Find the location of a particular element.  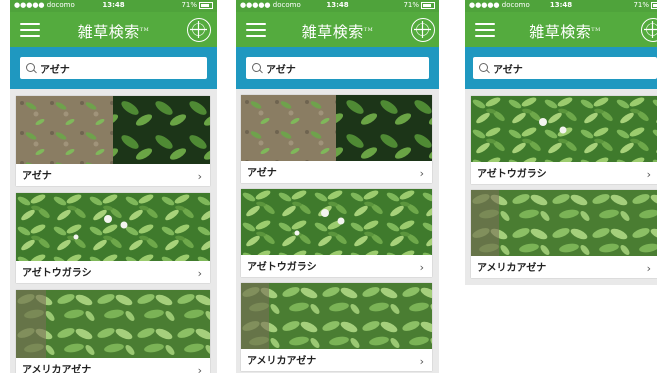

clock: 13:48 is located at coordinates (561, 5).